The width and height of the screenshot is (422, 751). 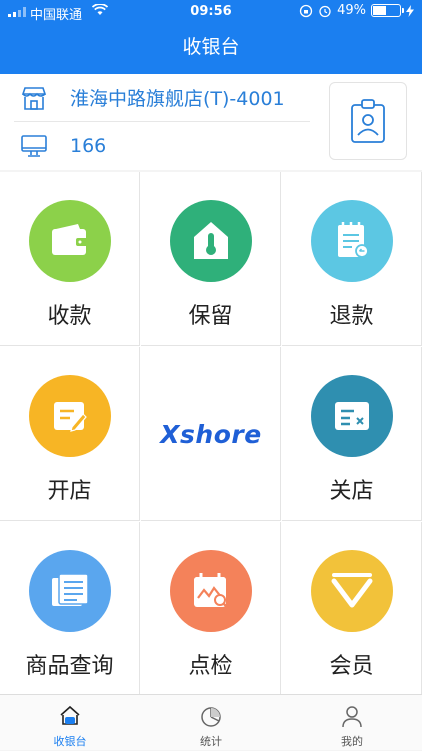 I want to click on home-thermometer-icon, so click(x=211, y=240).